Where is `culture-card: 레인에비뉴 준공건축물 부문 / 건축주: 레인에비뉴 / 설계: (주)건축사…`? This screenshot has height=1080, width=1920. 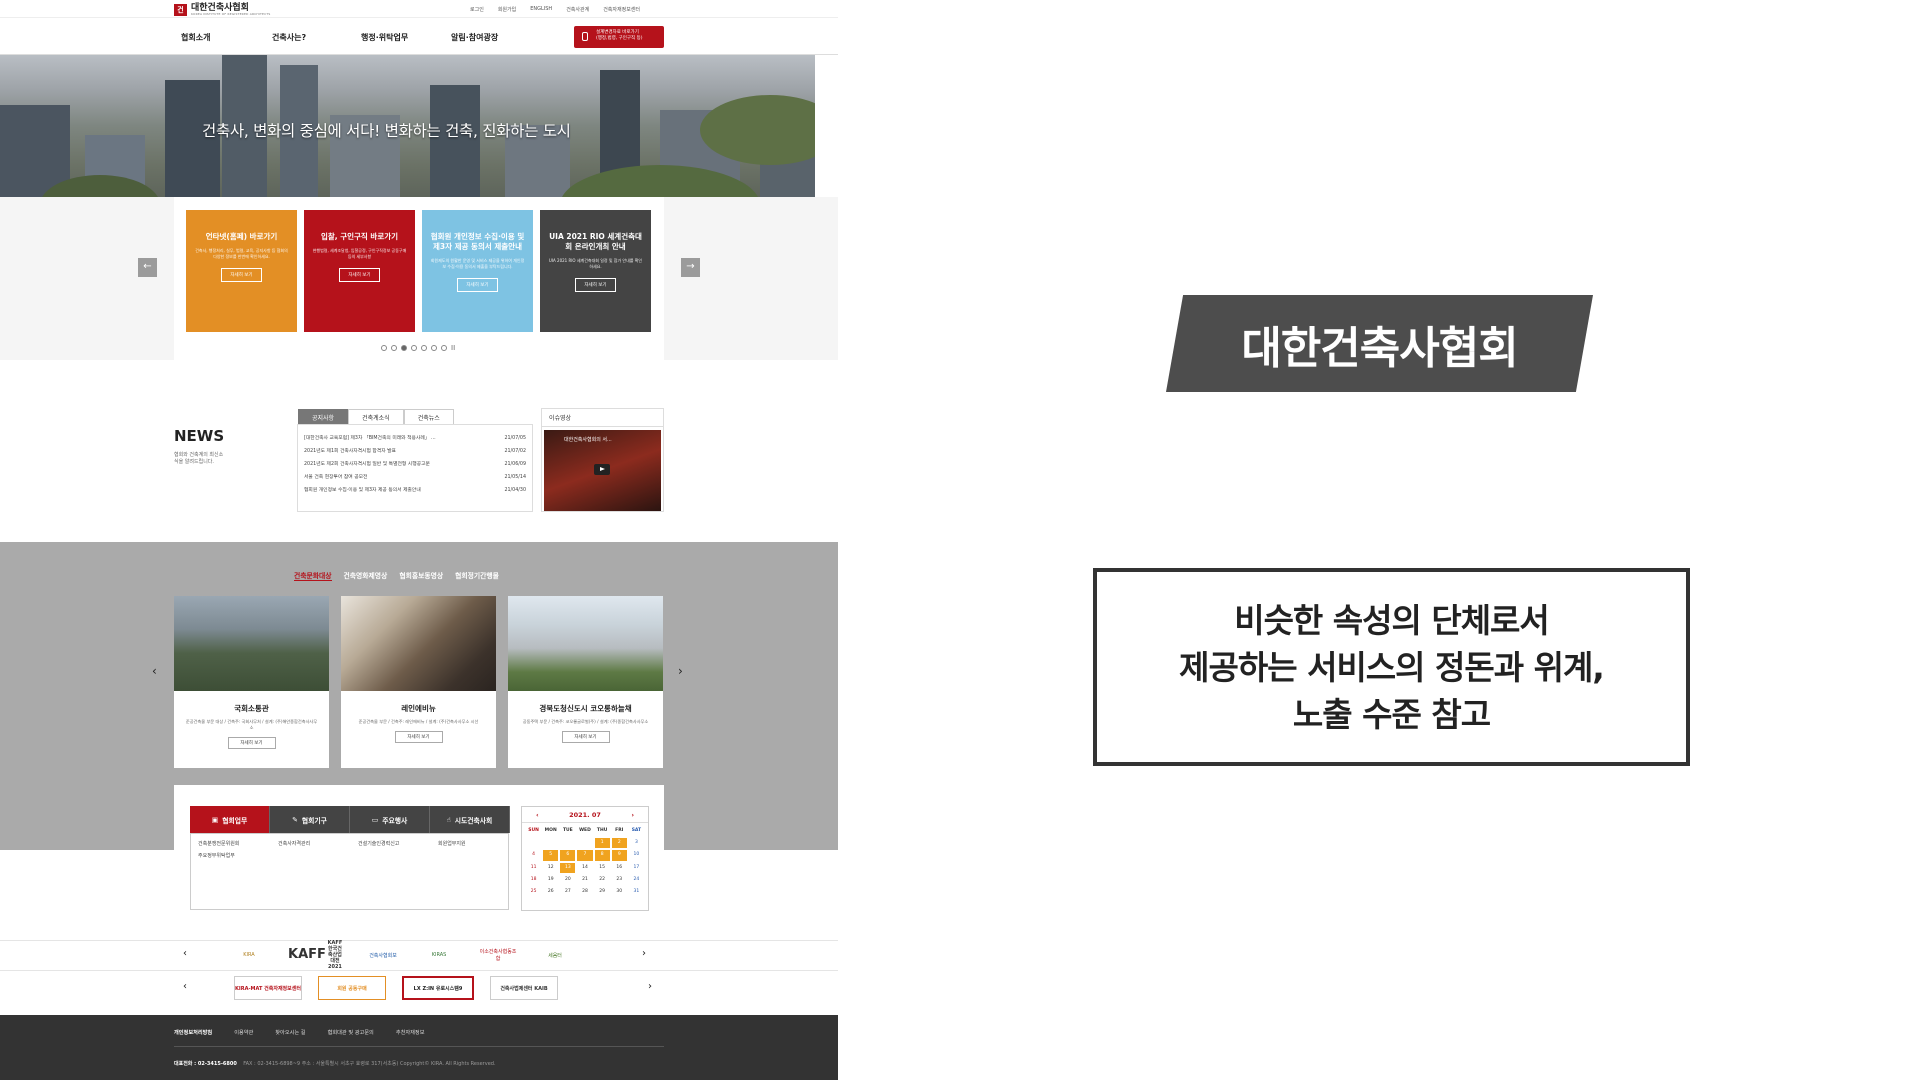 culture-card: 레인에비뉴 준공건축물 부문 / 건축주: 레인에비뉴 / 설계: (주)건축사… is located at coordinates (418, 682).